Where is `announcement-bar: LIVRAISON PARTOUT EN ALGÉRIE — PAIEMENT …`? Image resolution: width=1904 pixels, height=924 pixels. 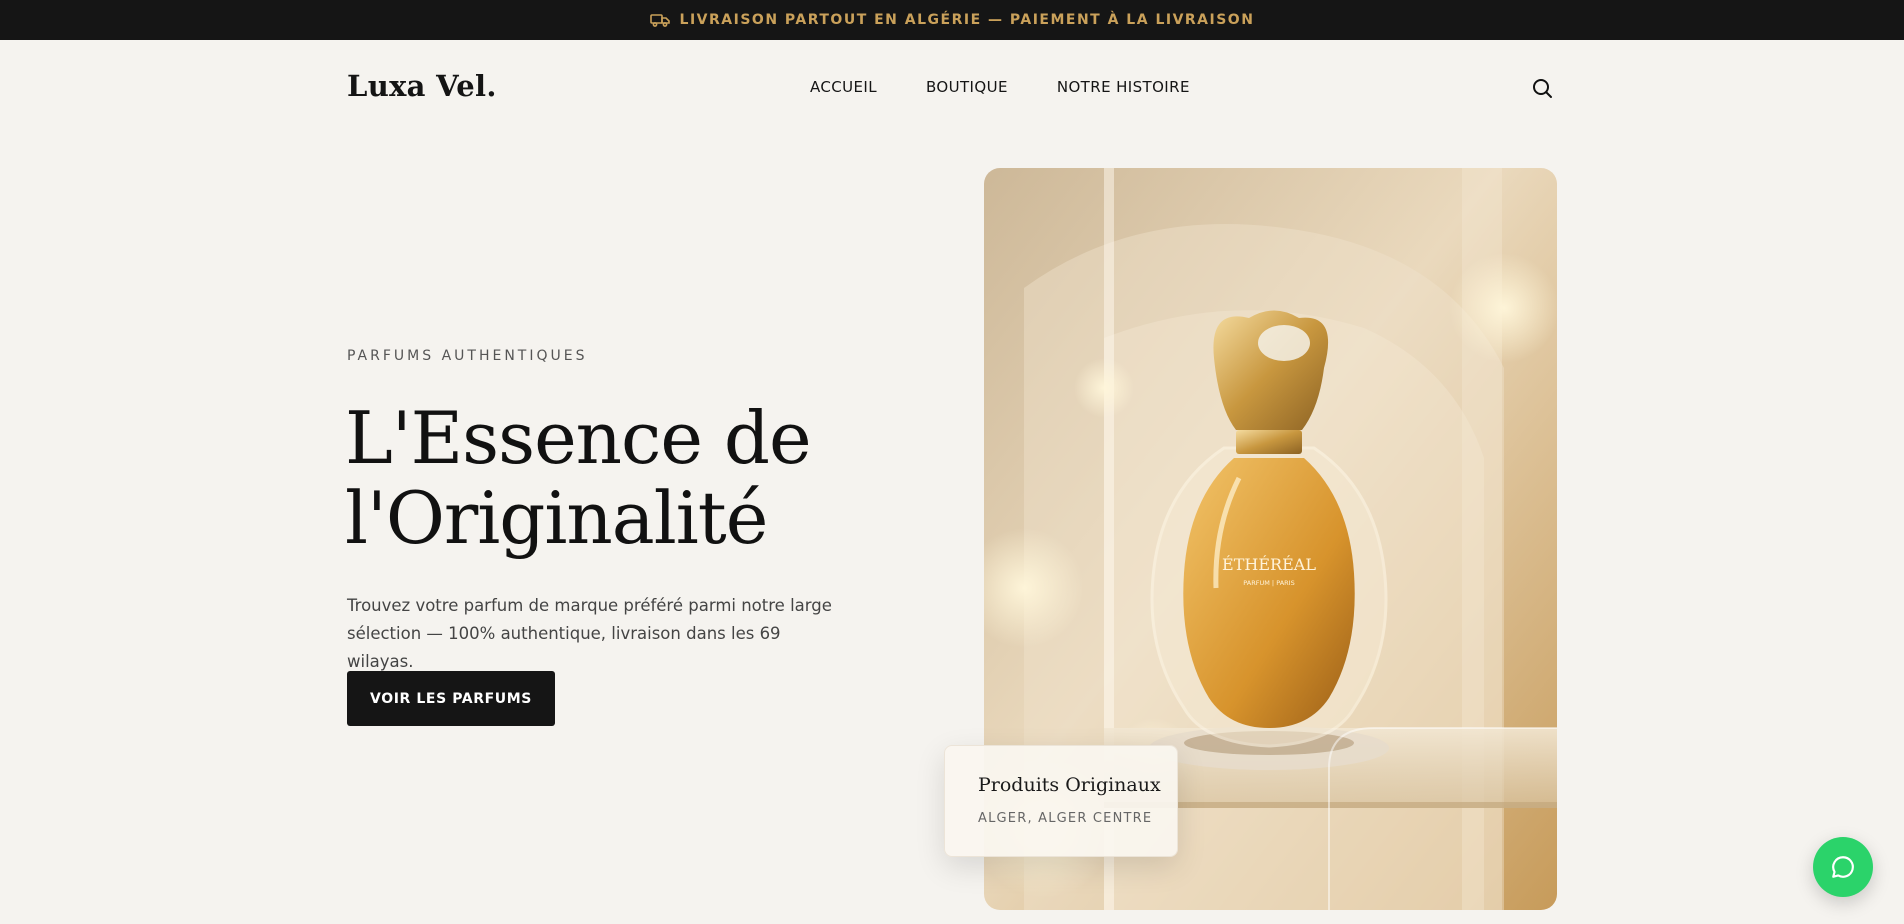
announcement-bar: LIVRAISON PARTOUT EN ALGÉRIE — PAIEMENT … is located at coordinates (952, 20).